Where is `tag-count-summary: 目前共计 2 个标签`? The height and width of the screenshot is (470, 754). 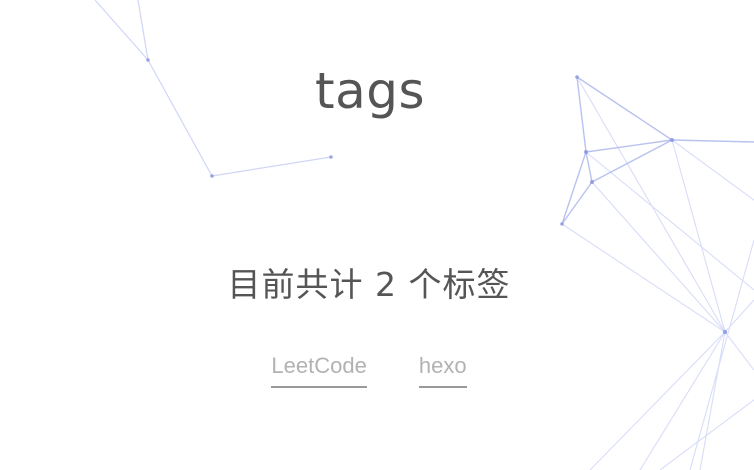 tag-count-summary: 目前共计 2 个标签 is located at coordinates (369, 284).